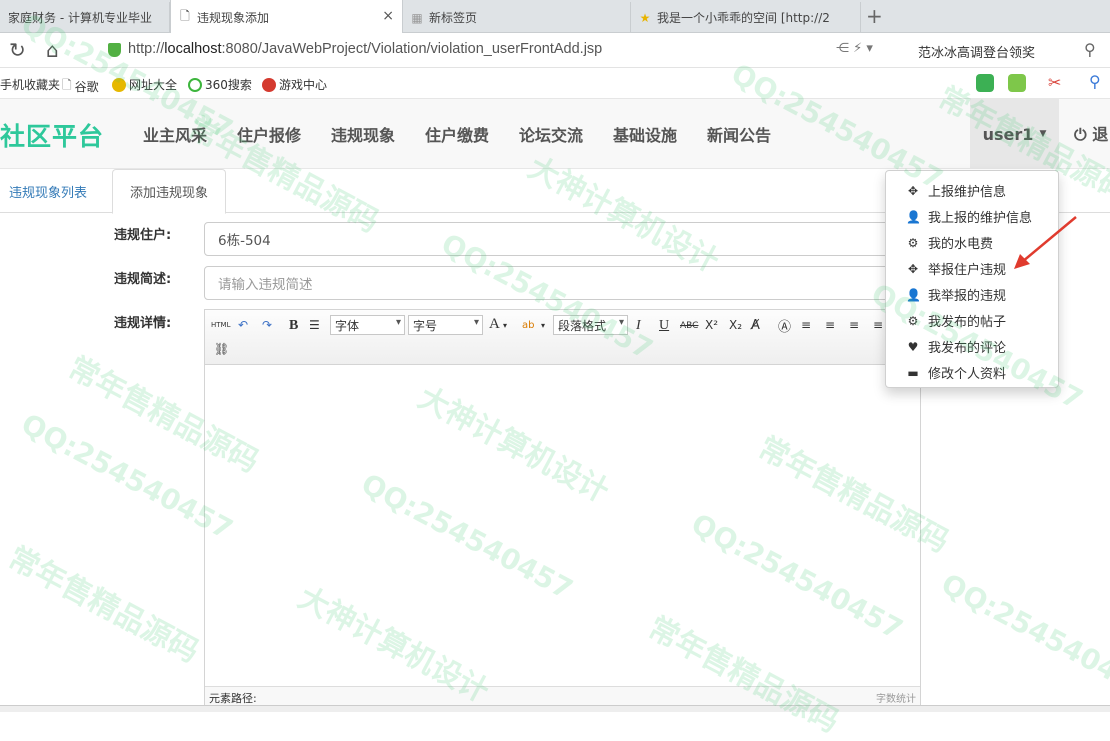  Describe the element at coordinates (645, 134) in the screenshot. I see `nav-facilities: 基础设施` at that location.